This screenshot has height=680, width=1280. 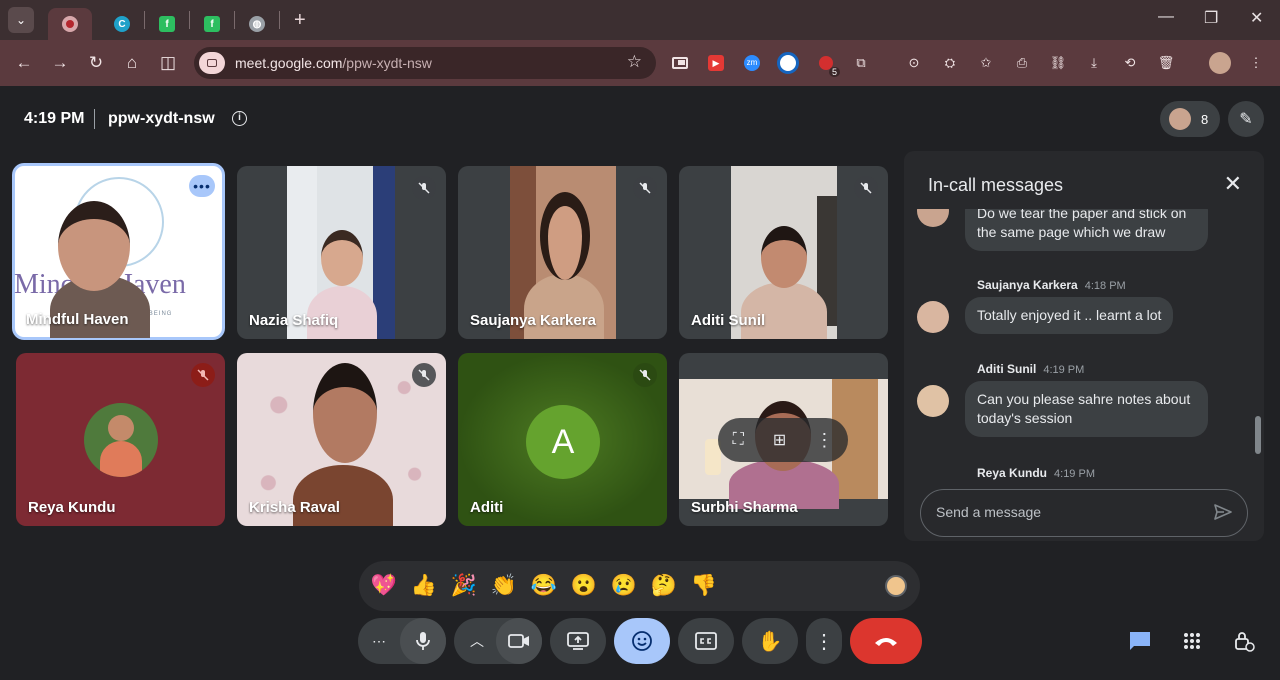 What do you see at coordinates (72, 507) in the screenshot?
I see `participant-name: Reya Kundu` at bounding box center [72, 507].